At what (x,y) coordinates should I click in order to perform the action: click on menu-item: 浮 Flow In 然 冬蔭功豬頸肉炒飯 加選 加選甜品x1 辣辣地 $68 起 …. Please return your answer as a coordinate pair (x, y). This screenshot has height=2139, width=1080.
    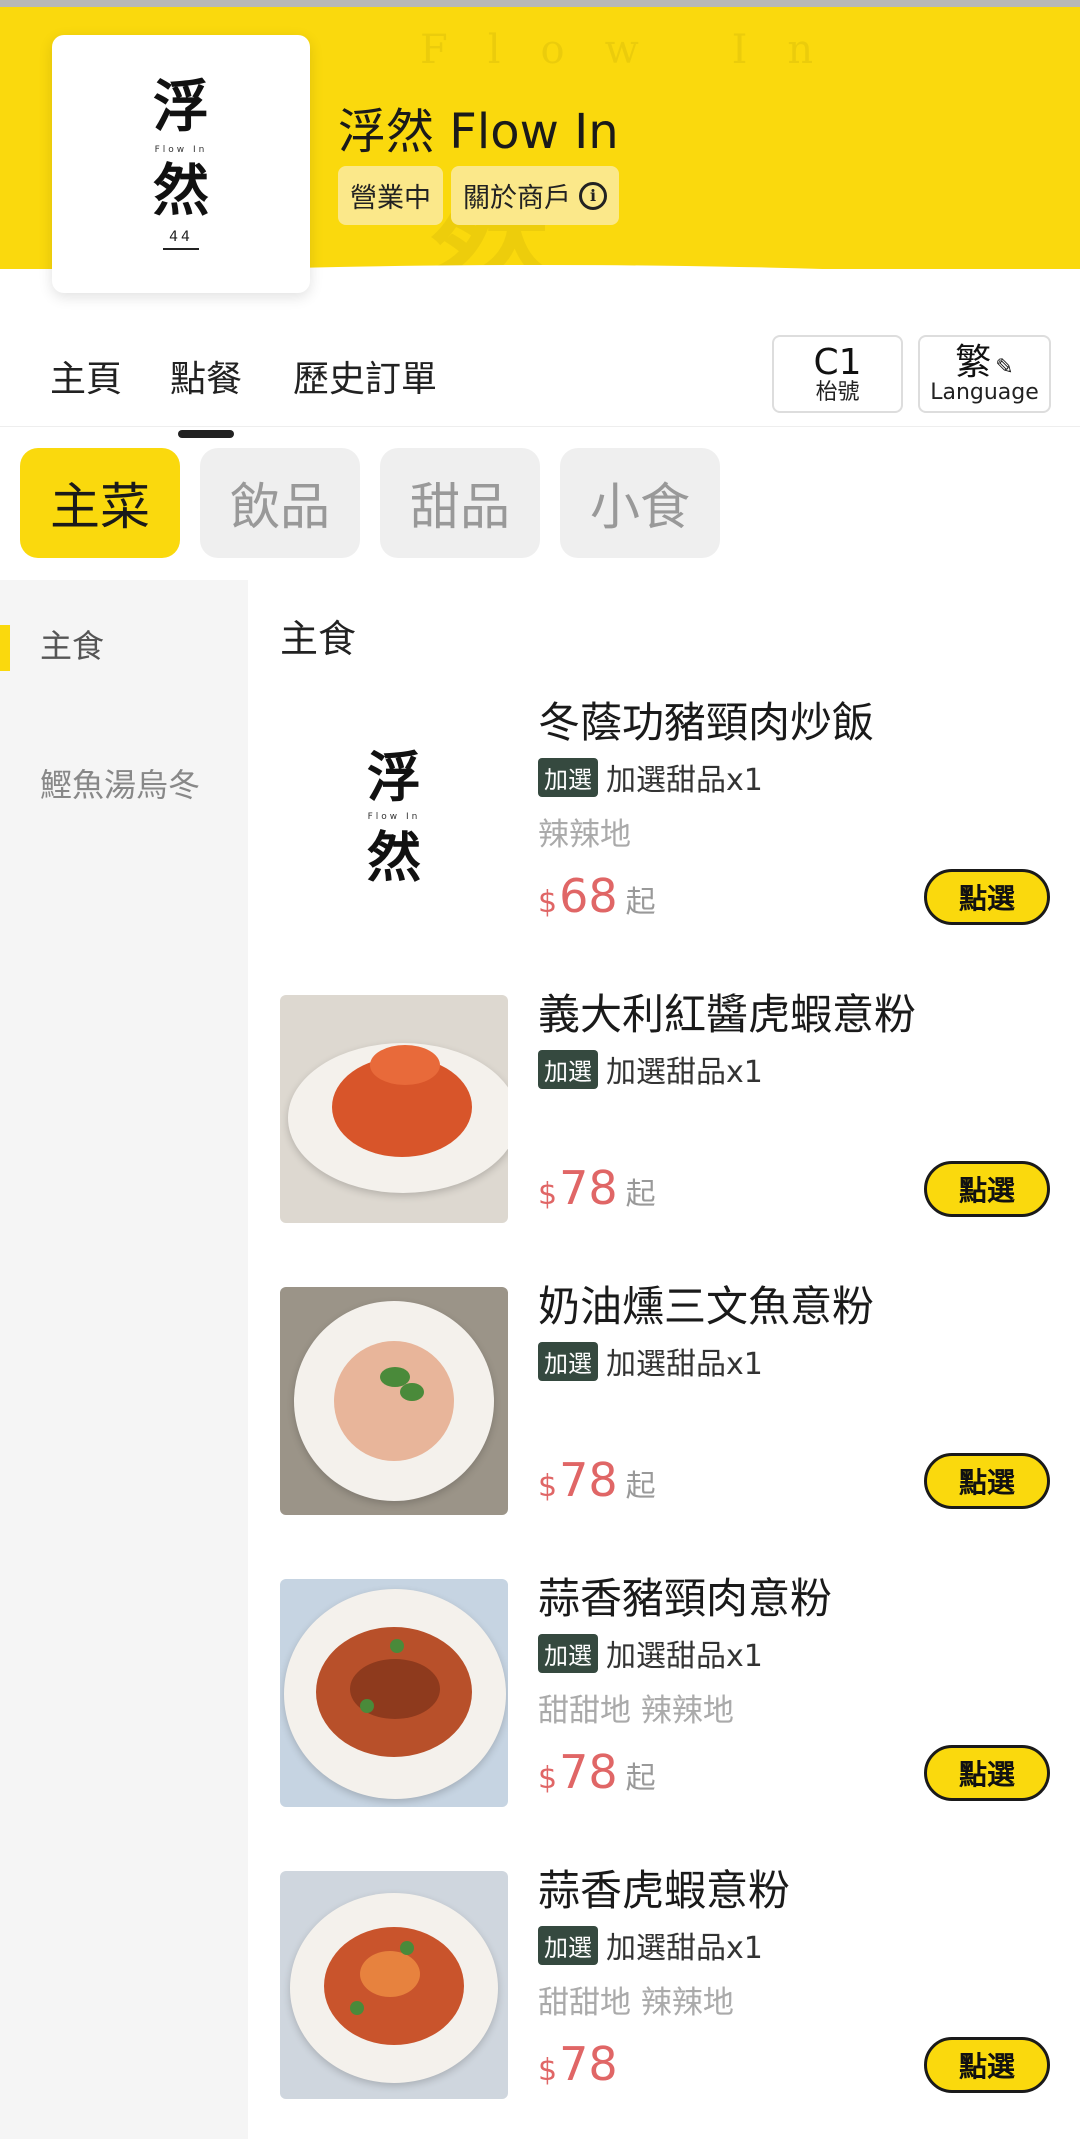
    Looking at the image, I should click on (665, 815).